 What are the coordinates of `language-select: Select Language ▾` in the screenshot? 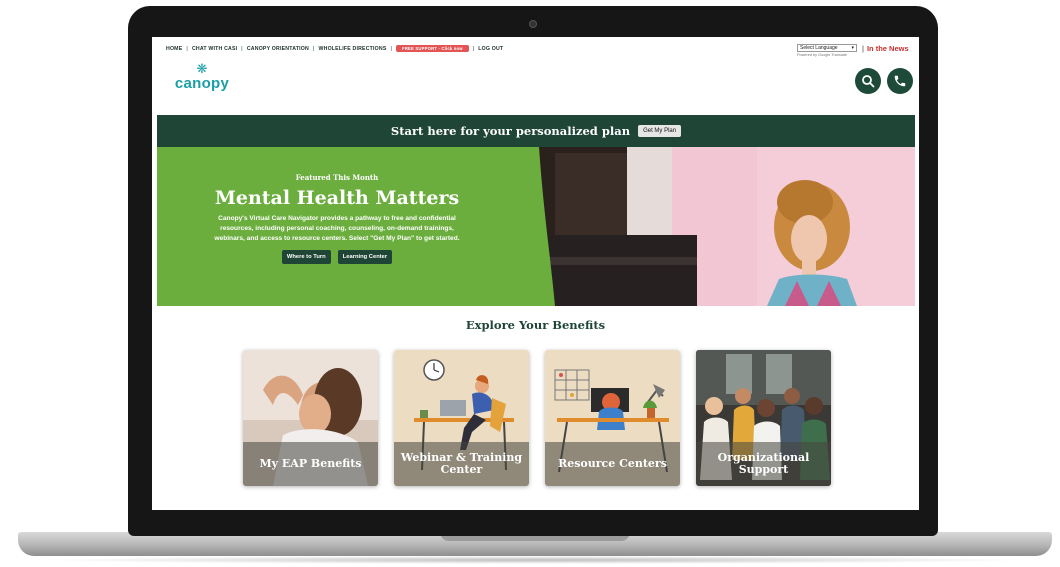 It's located at (827, 48).